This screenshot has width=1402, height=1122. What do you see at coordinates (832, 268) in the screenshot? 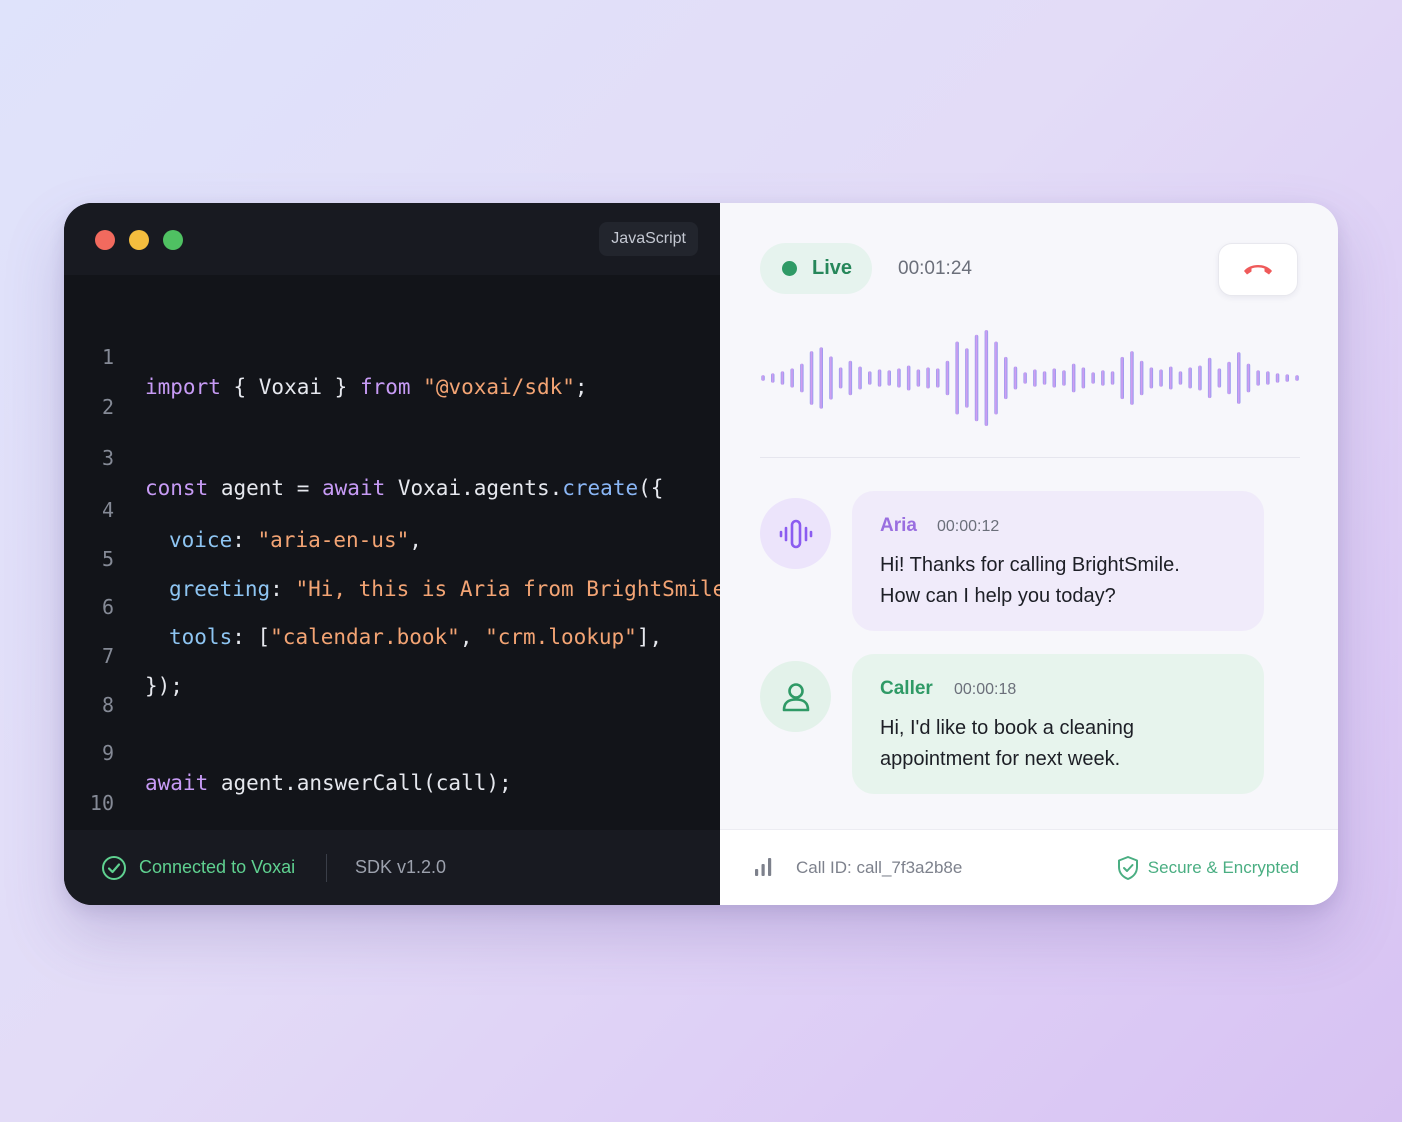
I see `live-label: Live` at bounding box center [832, 268].